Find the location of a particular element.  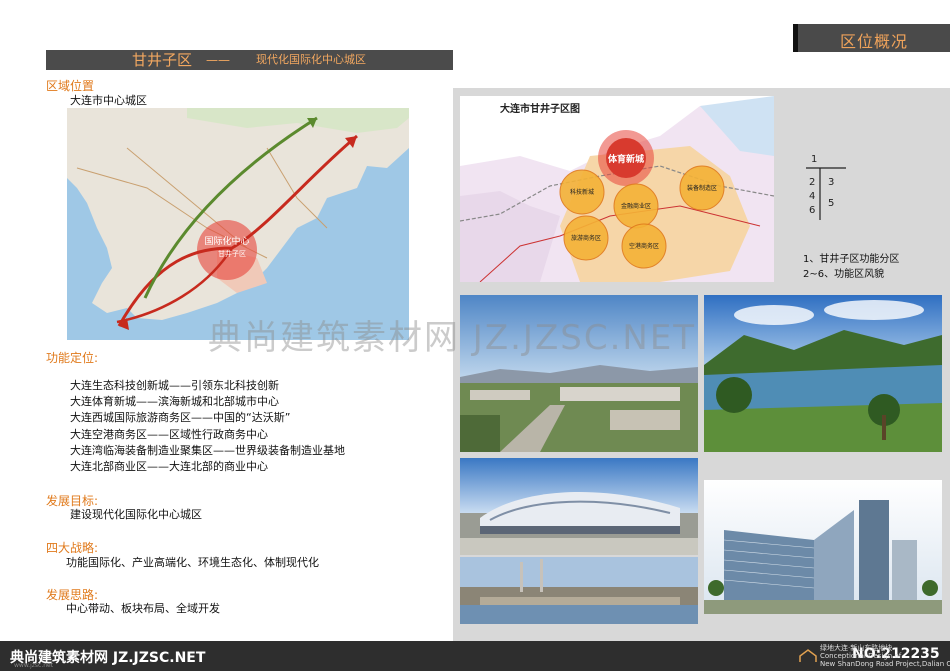

legend-line-1: 1、甘井子区功能分区 is located at coordinates (851, 259).